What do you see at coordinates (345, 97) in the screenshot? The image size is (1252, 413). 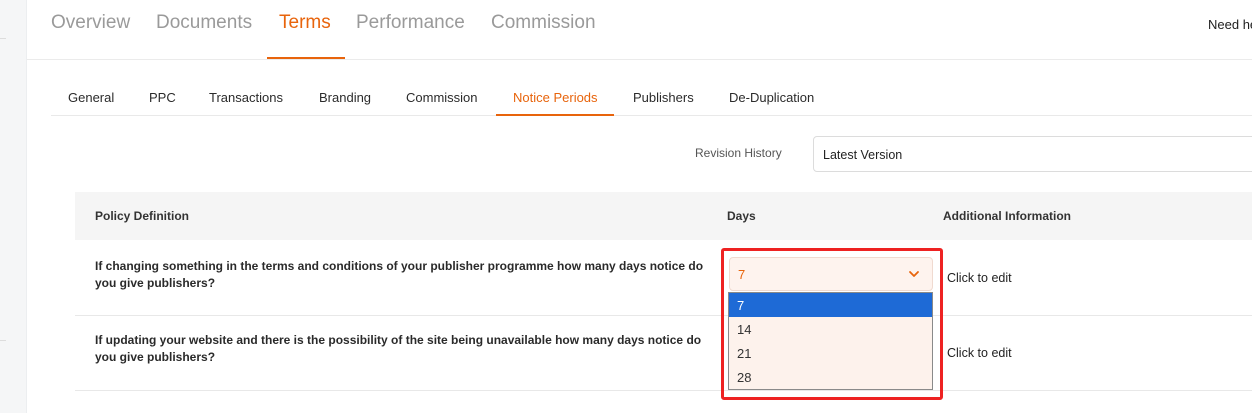 I see `subtab-branding: Branding` at bounding box center [345, 97].